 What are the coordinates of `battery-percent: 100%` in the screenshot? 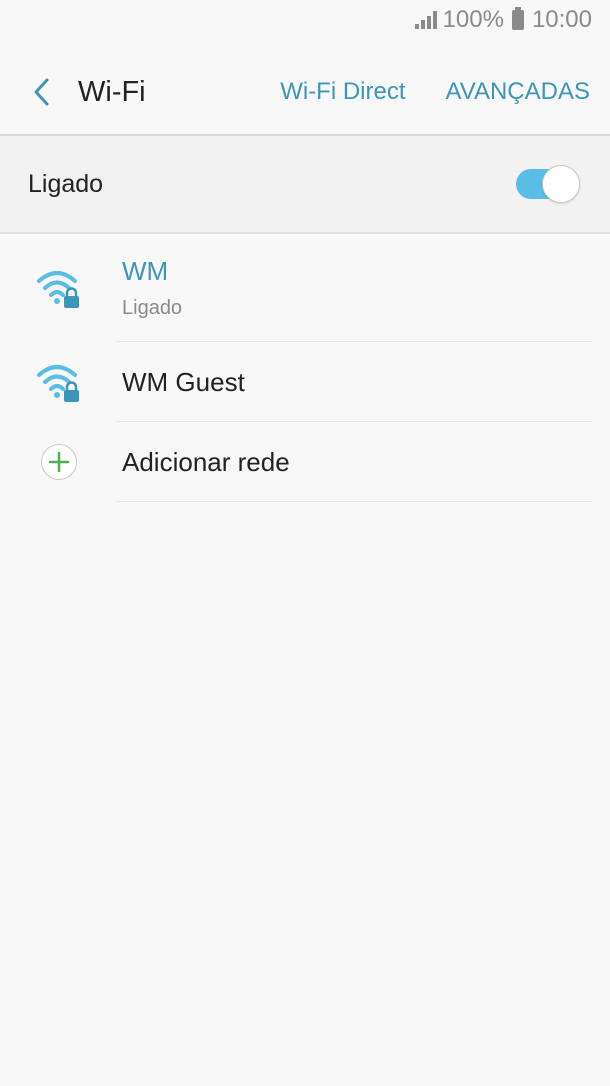 It's located at (473, 19).